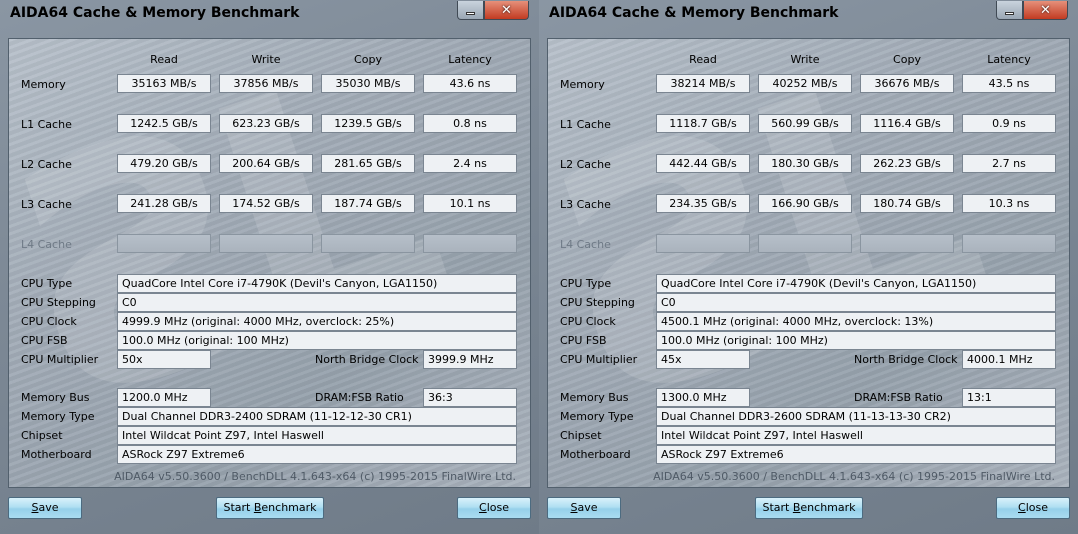 The width and height of the screenshot is (1078, 534). Describe the element at coordinates (368, 203) in the screenshot. I see `l3-copy-value: 187.74 GB/s` at that location.